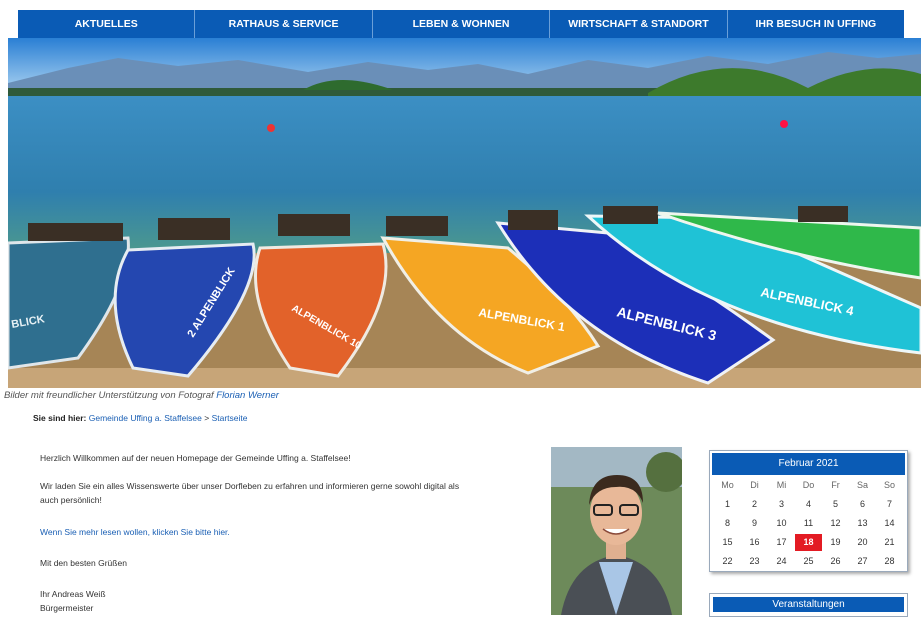 This screenshot has height=617, width=923. Describe the element at coordinates (727, 561) in the screenshot. I see `calendar-day: 22` at that location.